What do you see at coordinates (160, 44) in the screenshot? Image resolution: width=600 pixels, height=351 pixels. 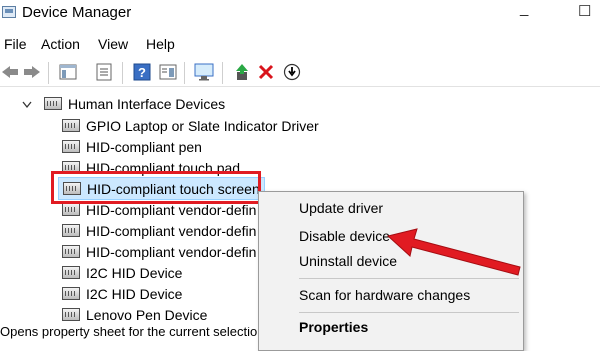 I see `menu-help: Help` at bounding box center [160, 44].